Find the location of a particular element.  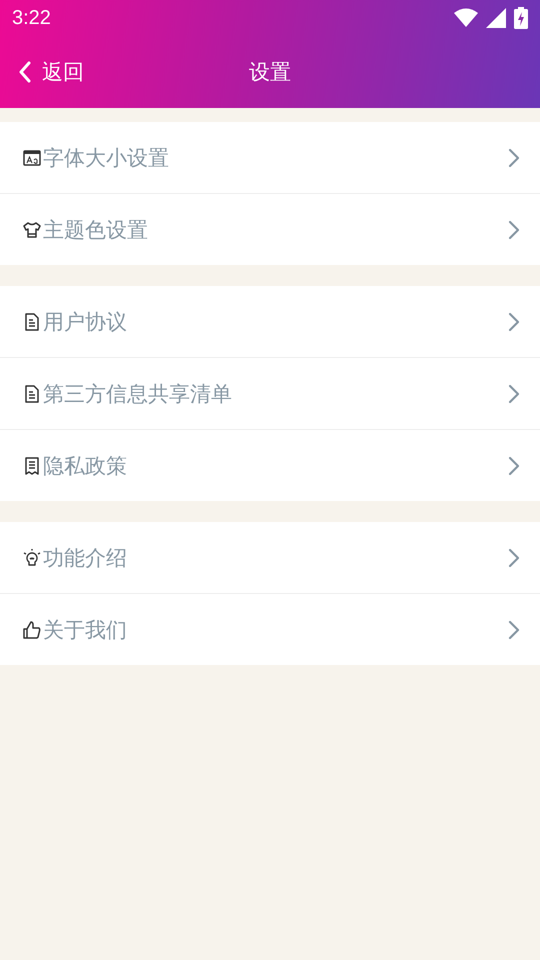

font-window-icon is located at coordinates (32, 158).